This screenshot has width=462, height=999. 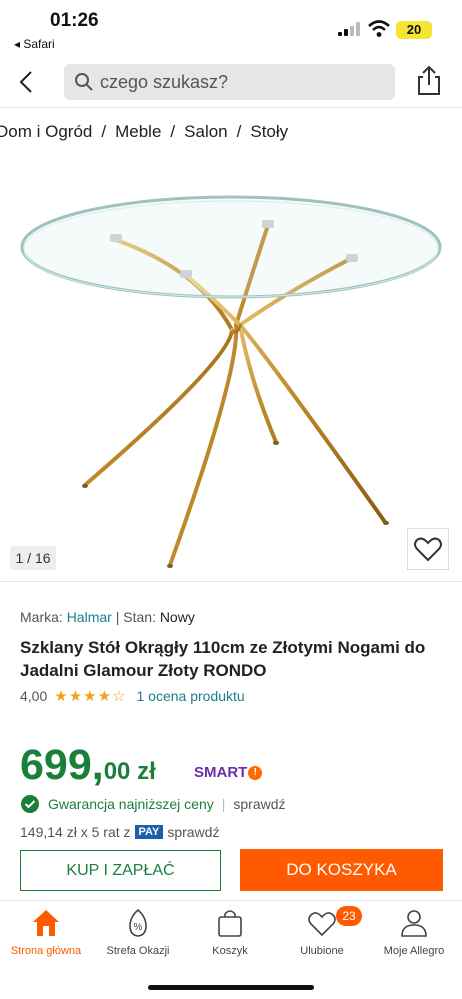 I want to click on breadcrumb-item: Meble, so click(x=138, y=131).